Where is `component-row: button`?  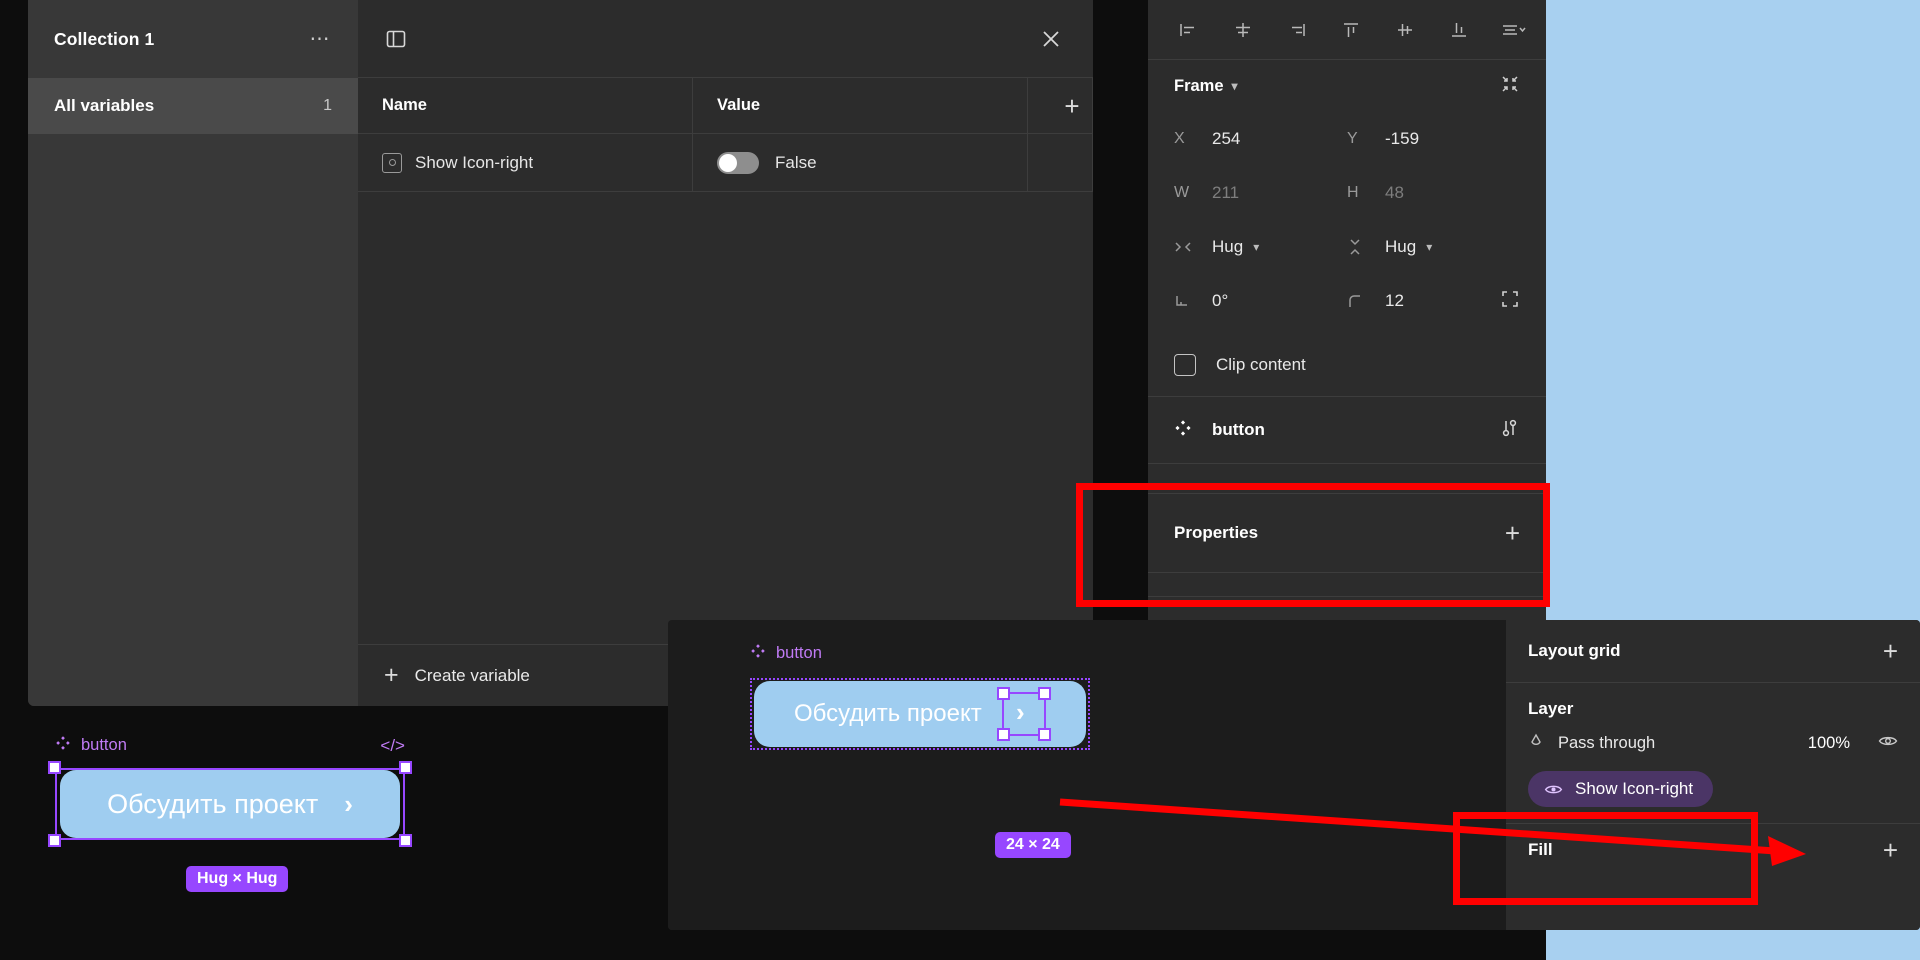
component-row: button is located at coordinates (1347, 430).